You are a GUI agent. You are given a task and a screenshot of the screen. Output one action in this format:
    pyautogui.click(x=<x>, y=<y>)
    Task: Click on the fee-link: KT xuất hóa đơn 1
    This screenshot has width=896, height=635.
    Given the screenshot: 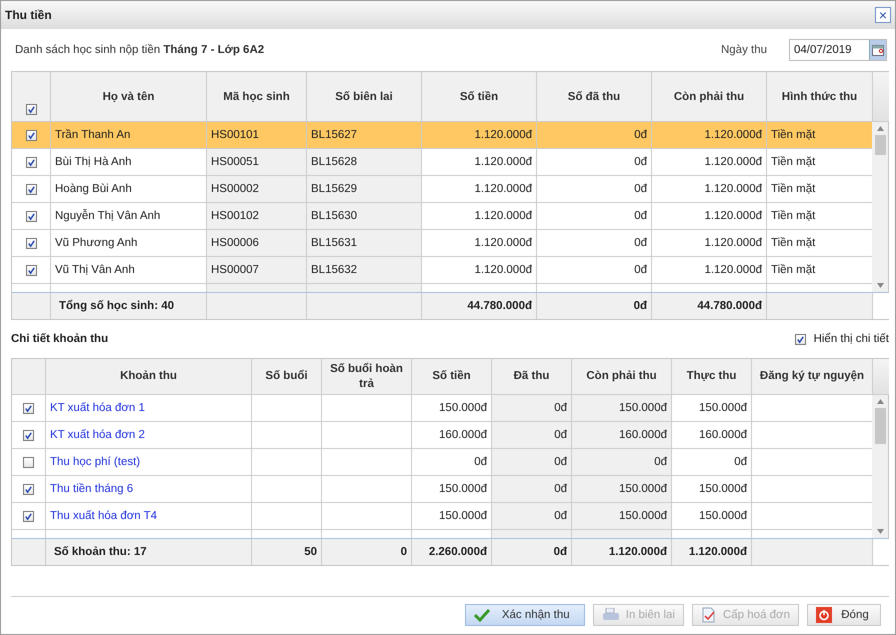 What is the action you would take?
    pyautogui.click(x=97, y=408)
    